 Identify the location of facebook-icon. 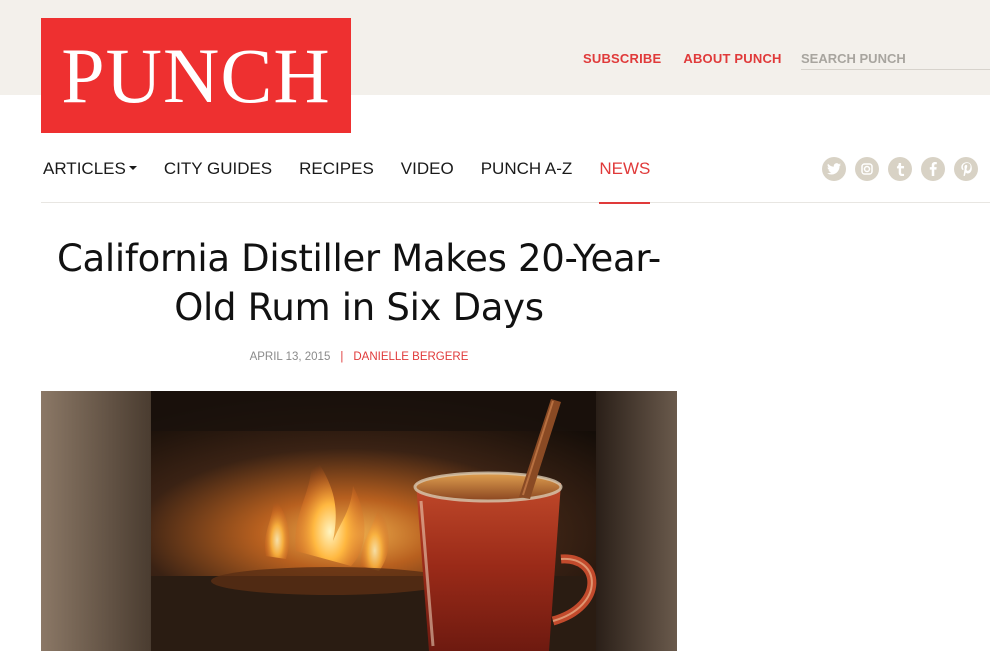
(933, 169).